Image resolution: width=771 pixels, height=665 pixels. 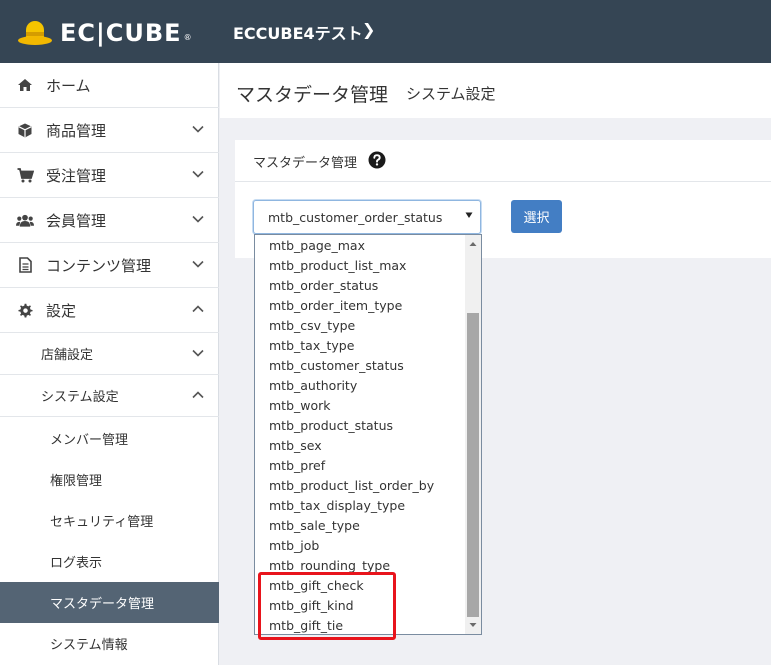 I want to click on sidebar-item-label: ホーム, so click(x=68, y=85).